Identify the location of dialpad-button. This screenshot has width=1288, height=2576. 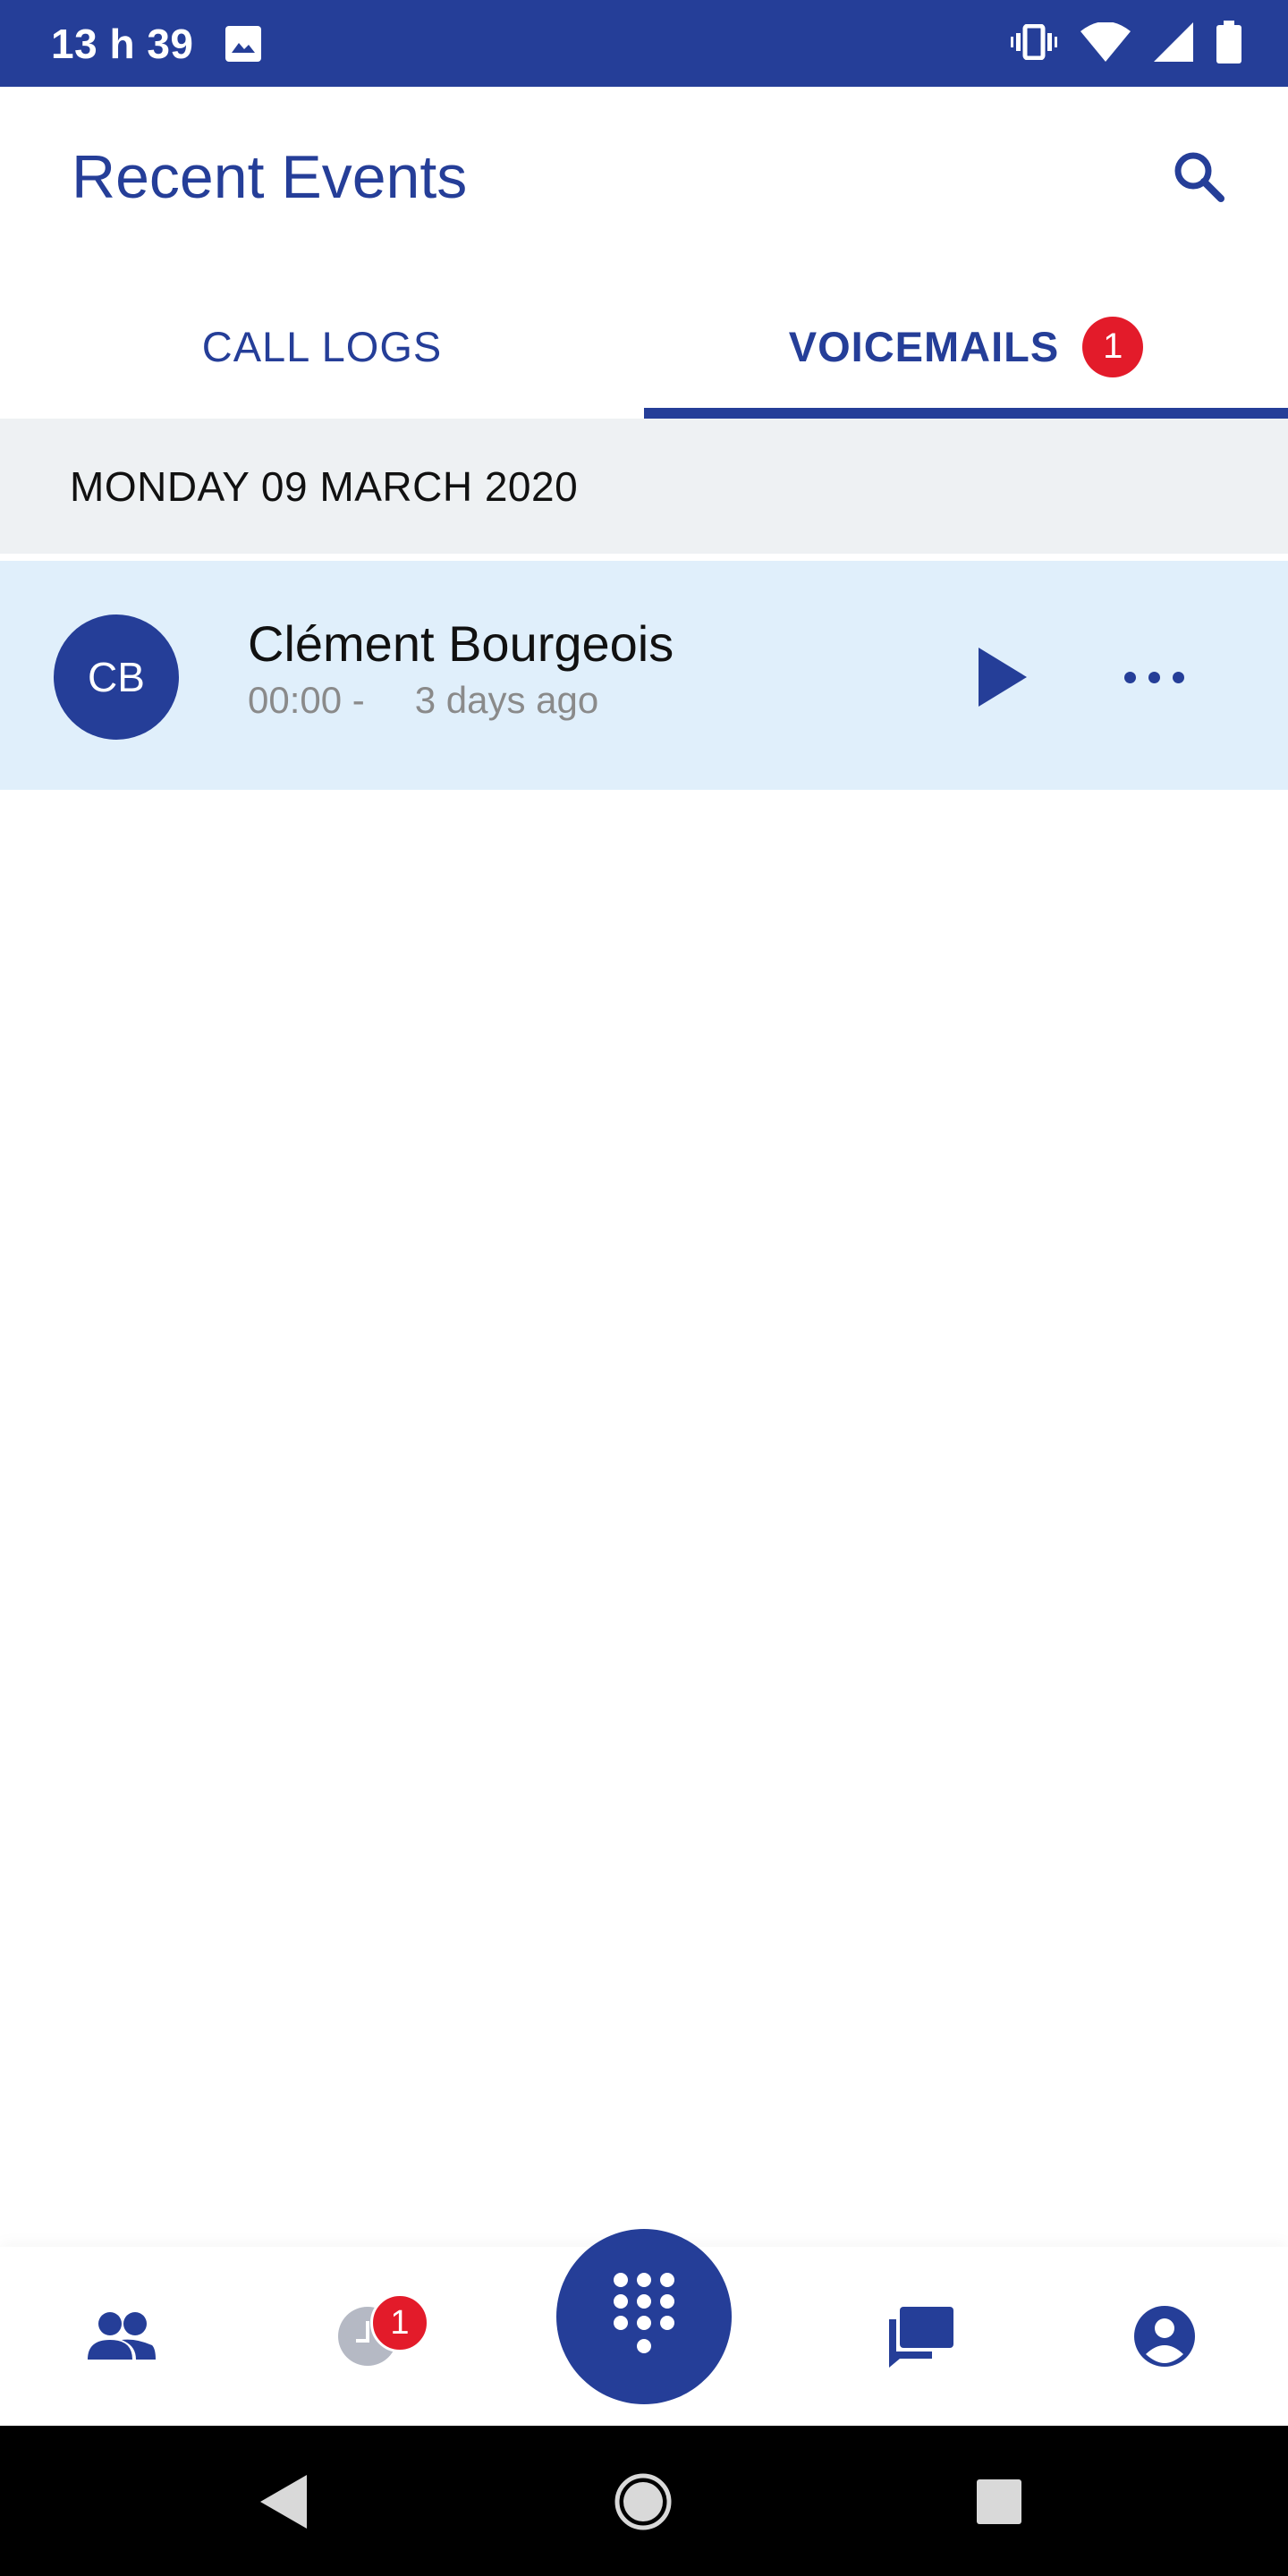
(644, 2316).